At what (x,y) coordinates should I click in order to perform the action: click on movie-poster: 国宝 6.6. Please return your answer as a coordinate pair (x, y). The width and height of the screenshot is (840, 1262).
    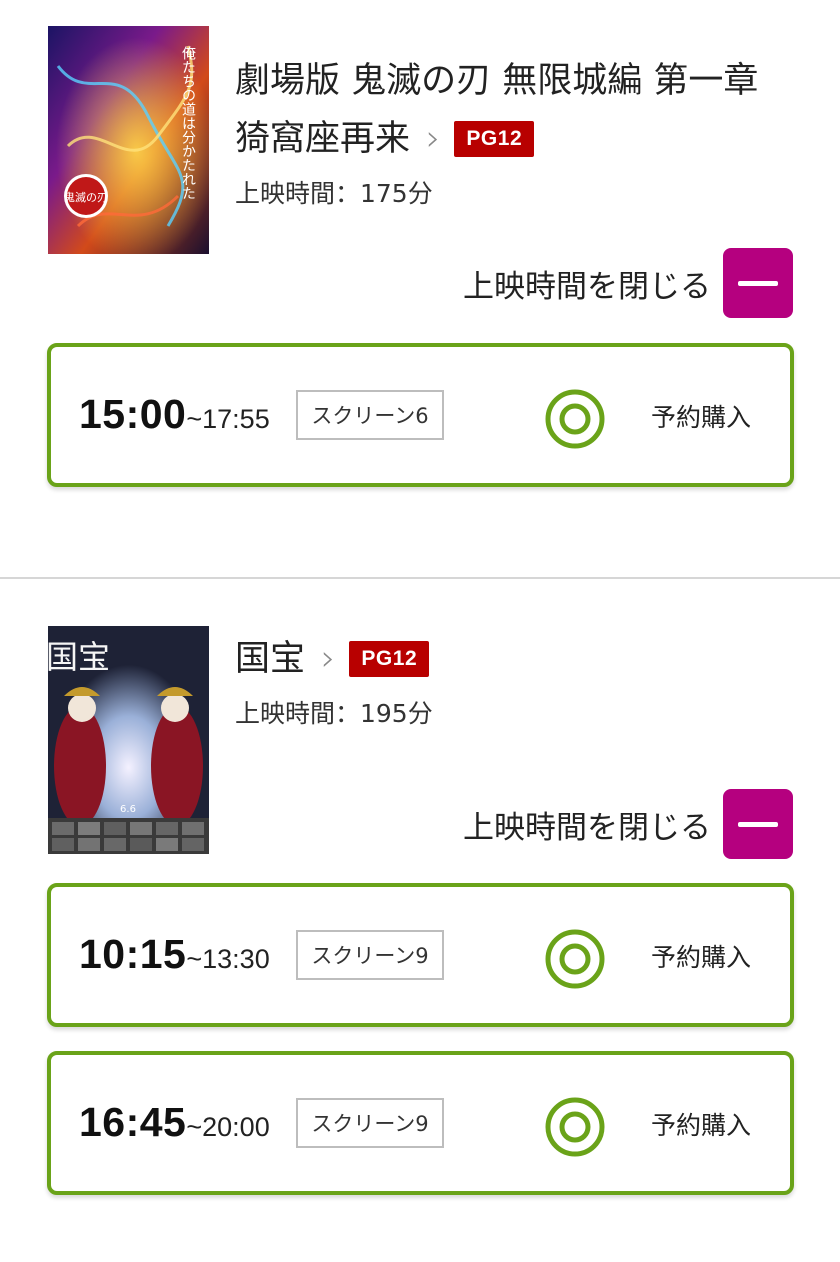
    Looking at the image, I should click on (128, 740).